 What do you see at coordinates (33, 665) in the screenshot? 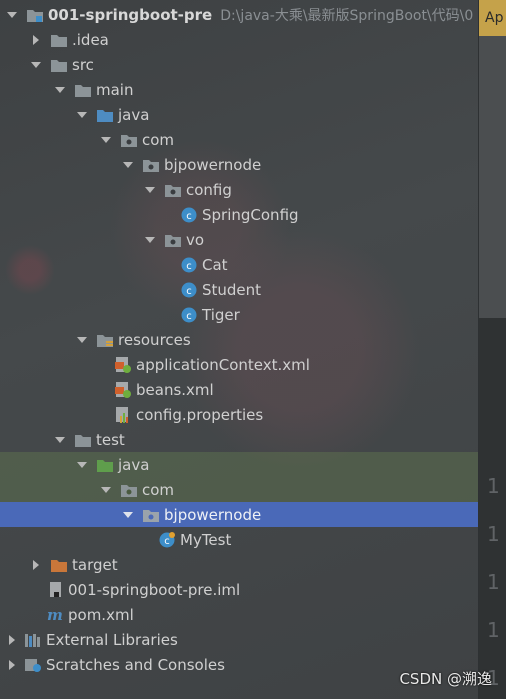
I see `scratches-icon` at bounding box center [33, 665].